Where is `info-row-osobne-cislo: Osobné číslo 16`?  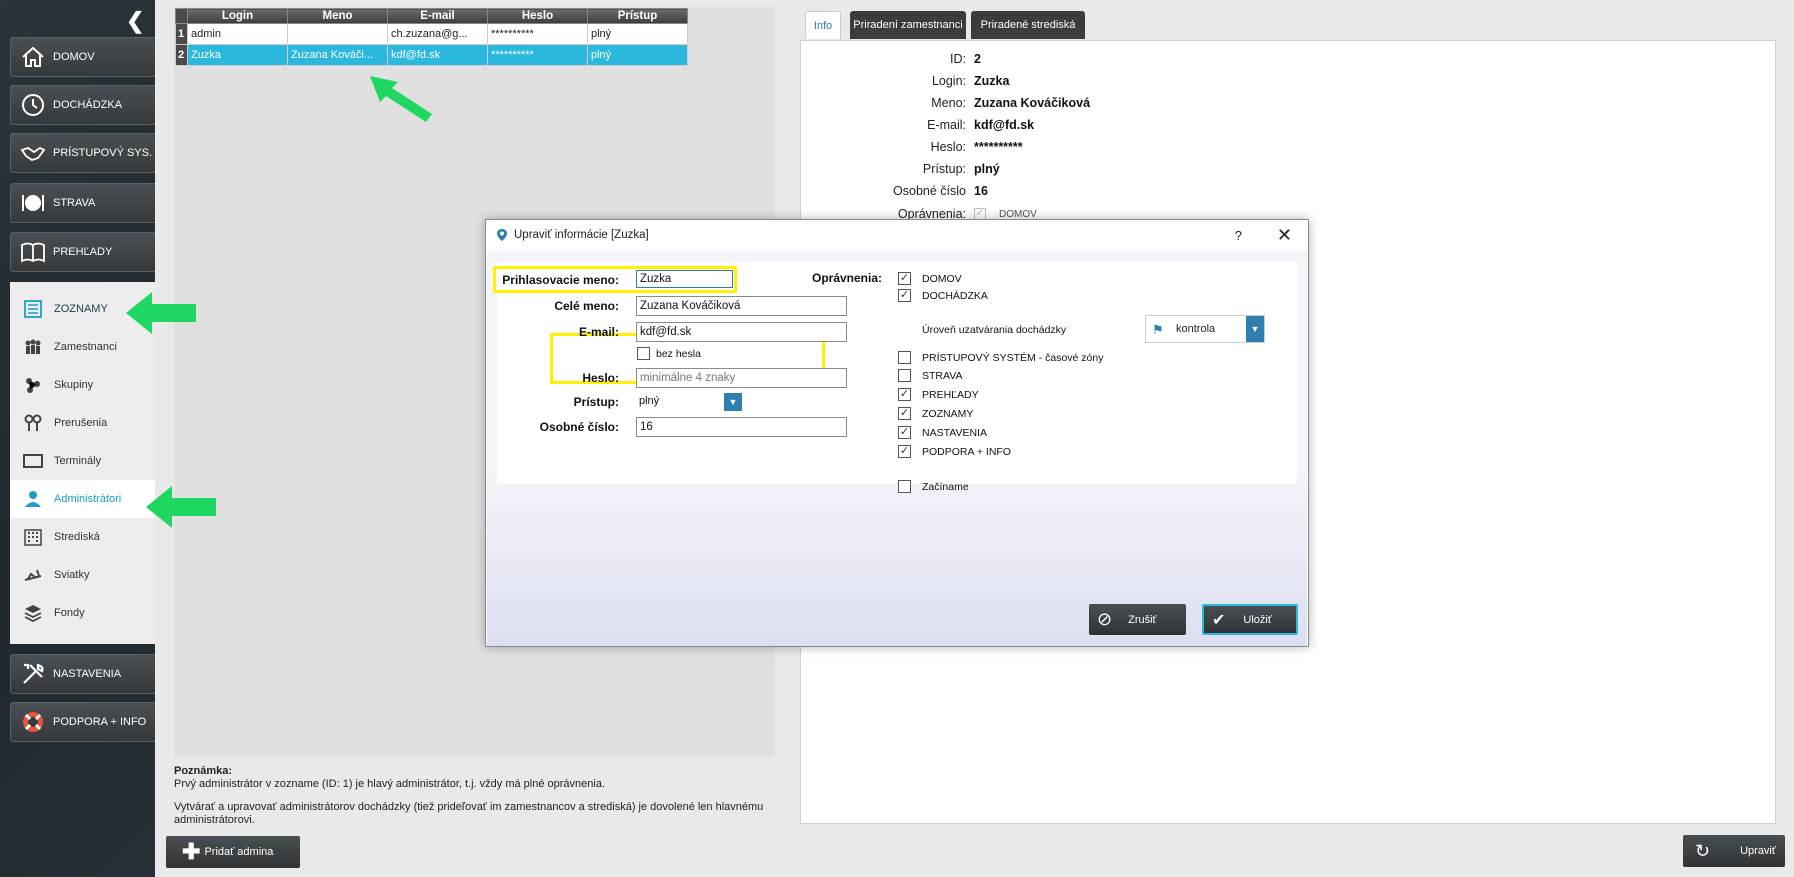 info-row-osobne-cislo: Osobné číslo 16 is located at coordinates (1051, 194).